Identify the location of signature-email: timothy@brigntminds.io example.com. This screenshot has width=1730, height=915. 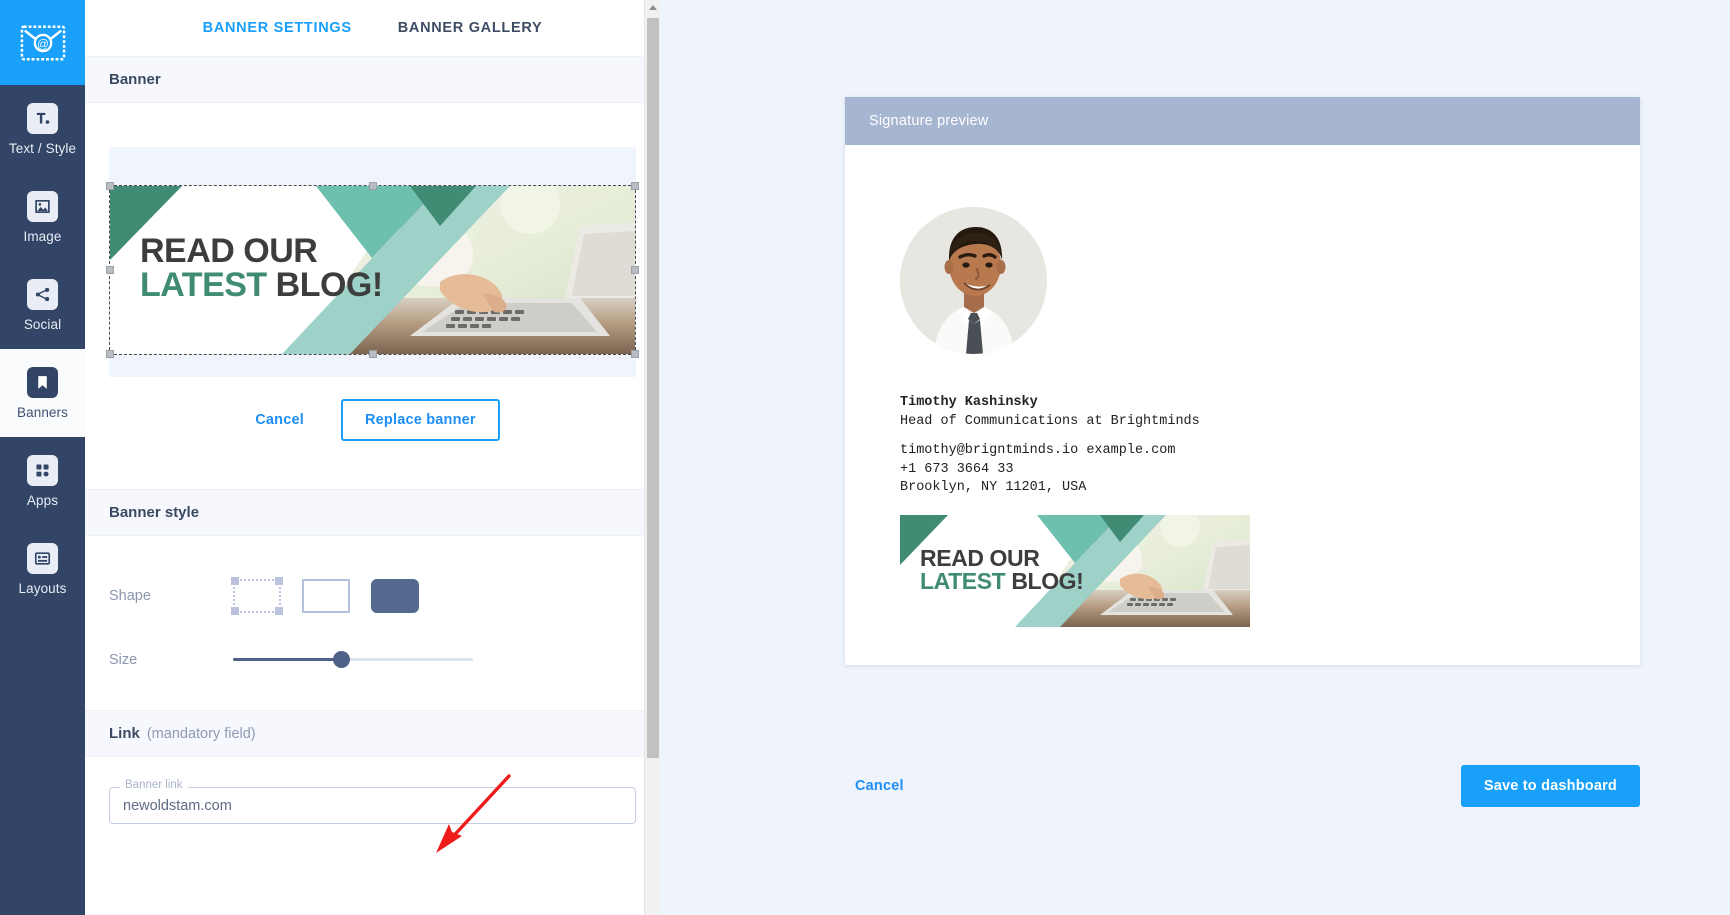
(1038, 450).